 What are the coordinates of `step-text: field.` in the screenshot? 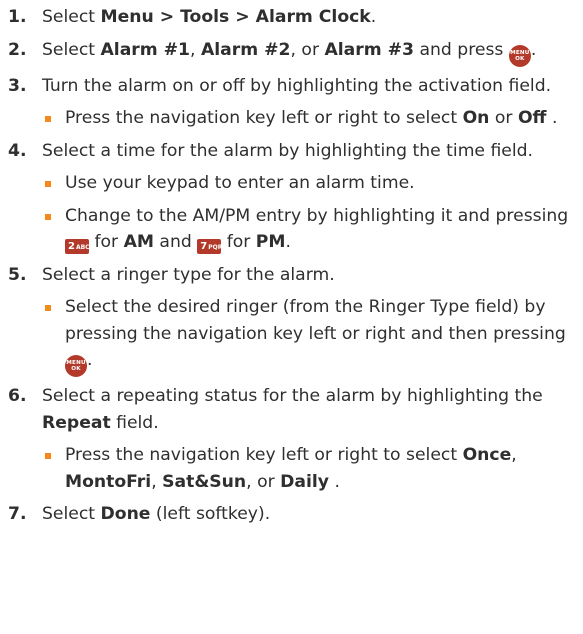 It's located at (134, 422).